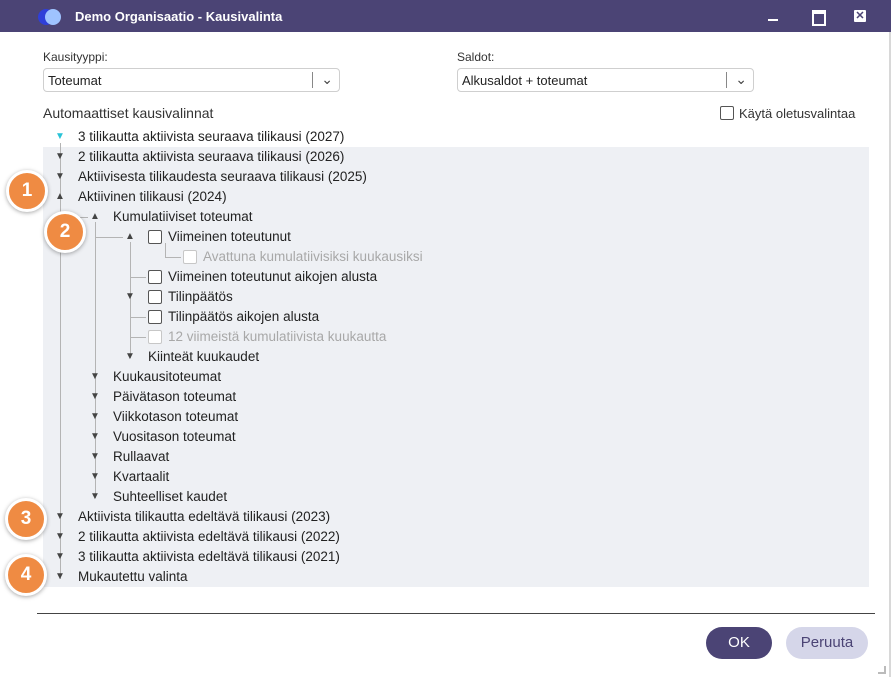 Image resolution: width=891 pixels, height=677 pixels. What do you see at coordinates (65, 232) in the screenshot?
I see `badge-2: 2` at bounding box center [65, 232].